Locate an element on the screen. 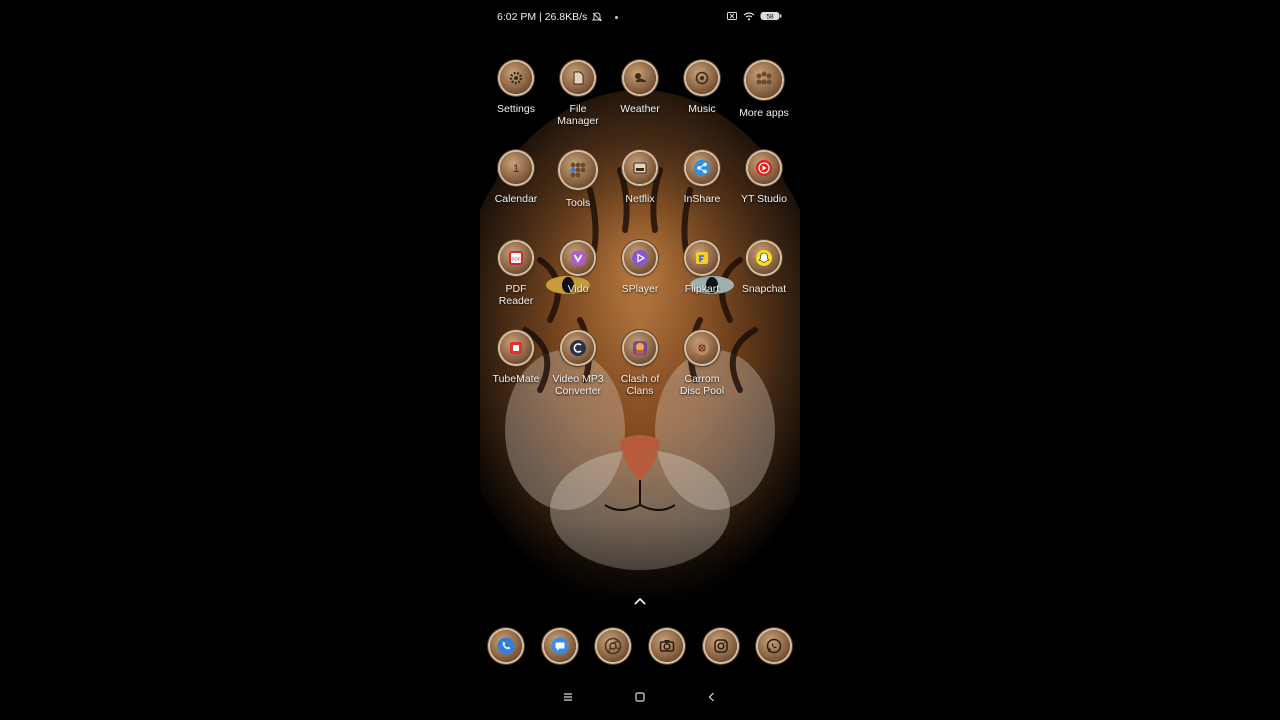 The width and height of the screenshot is (1280, 720). mute-bell-icon is located at coordinates (597, 17).